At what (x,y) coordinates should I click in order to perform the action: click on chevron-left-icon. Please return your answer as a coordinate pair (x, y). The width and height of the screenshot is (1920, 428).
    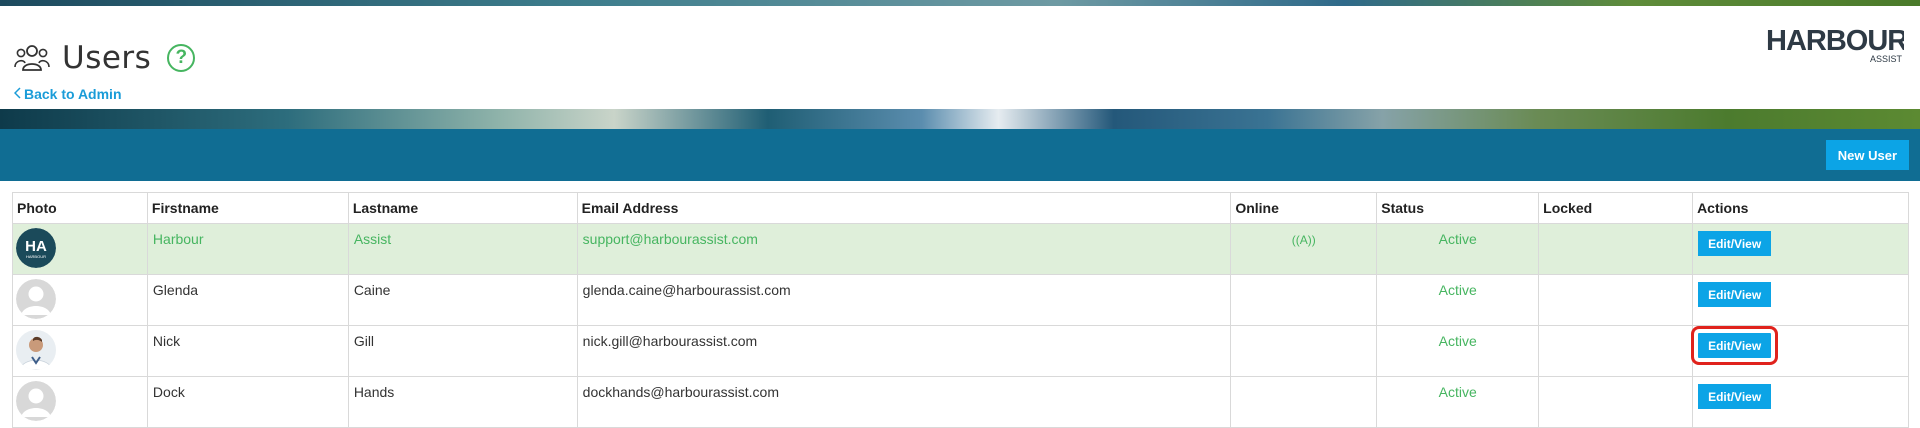
    Looking at the image, I should click on (17, 94).